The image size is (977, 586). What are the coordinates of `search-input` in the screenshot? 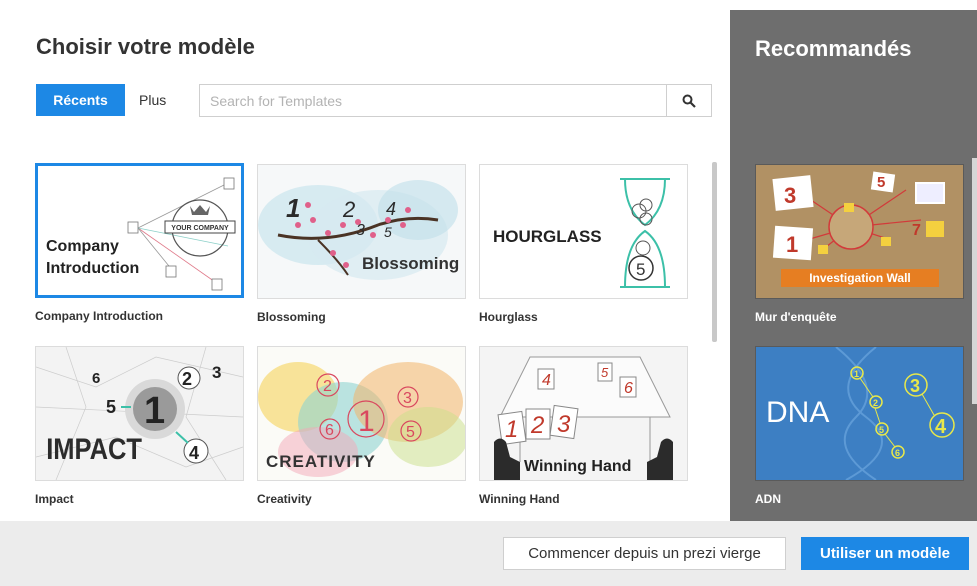 It's located at (433, 100).